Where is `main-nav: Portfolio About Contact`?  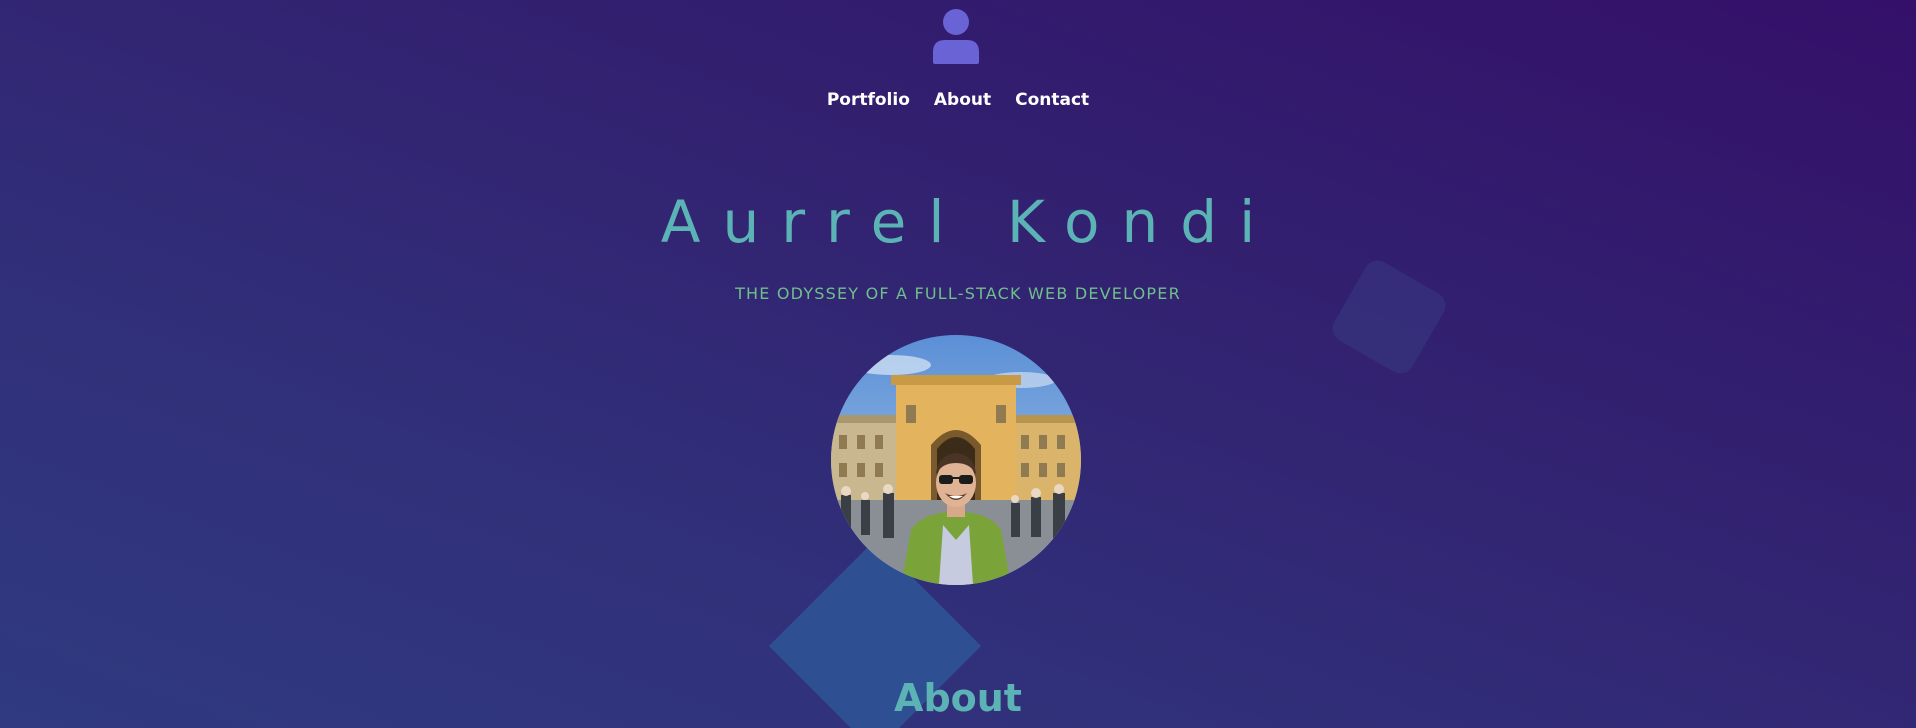
main-nav: Portfolio About Contact is located at coordinates (958, 100).